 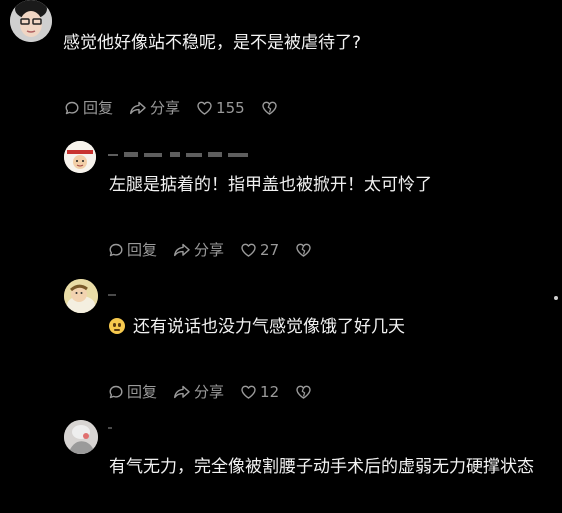 I want to click on like-count: 12, so click(x=270, y=391).